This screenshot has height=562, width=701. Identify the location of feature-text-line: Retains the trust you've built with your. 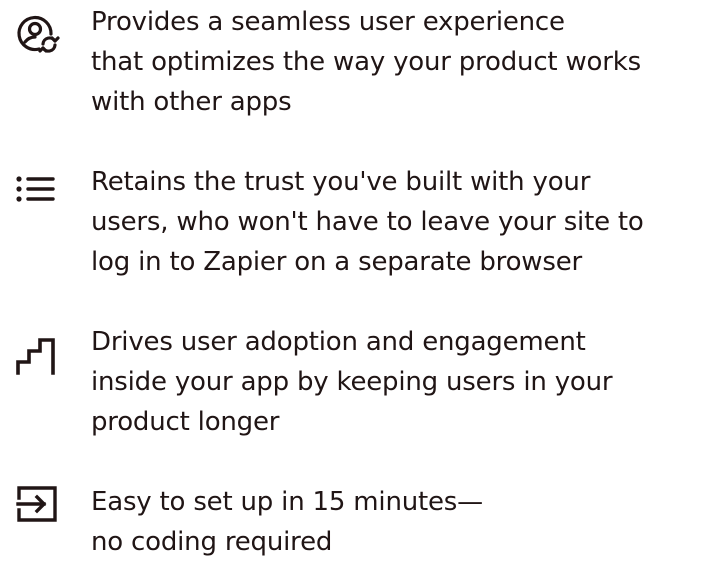
(341, 182).